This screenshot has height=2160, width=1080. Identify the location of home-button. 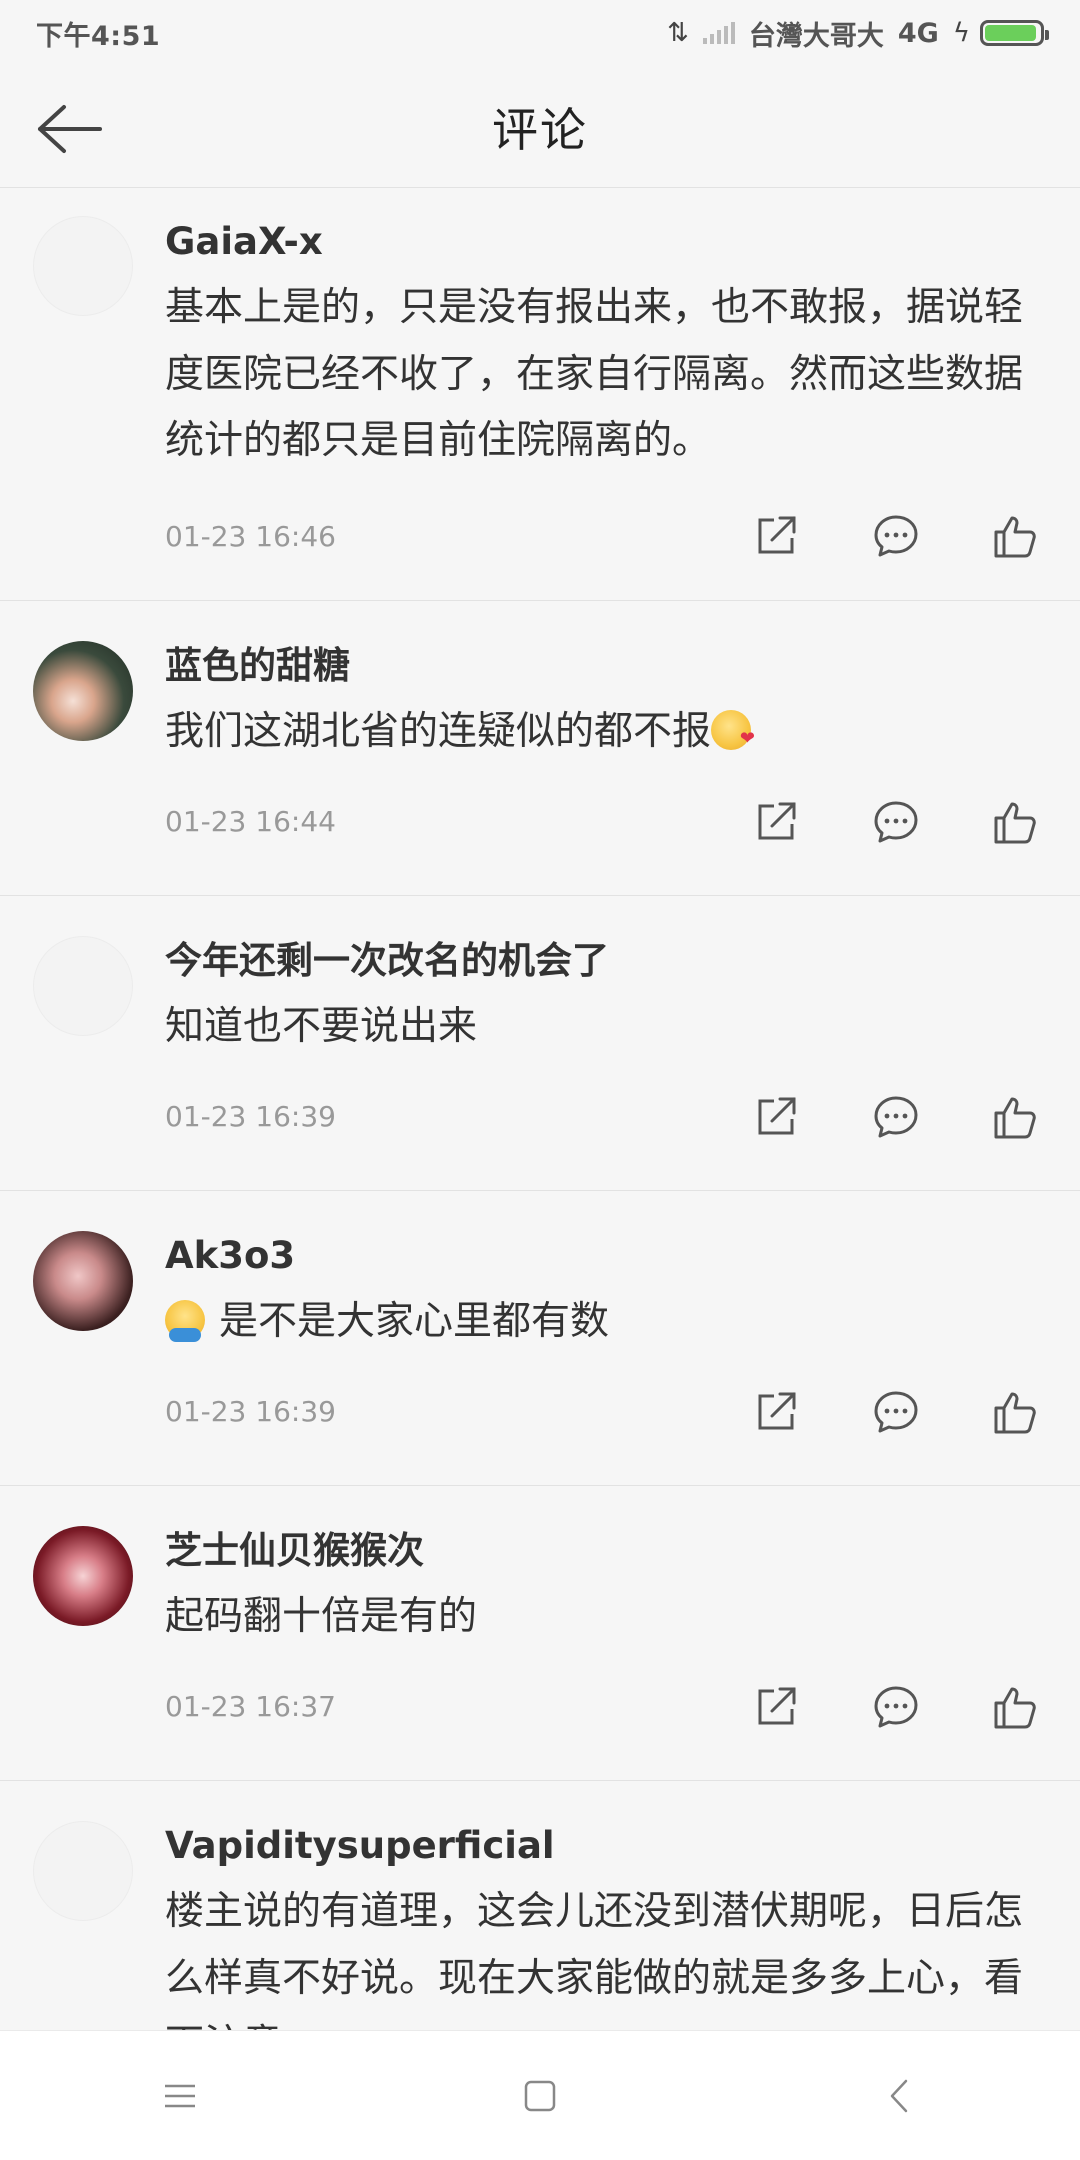
(540, 2096).